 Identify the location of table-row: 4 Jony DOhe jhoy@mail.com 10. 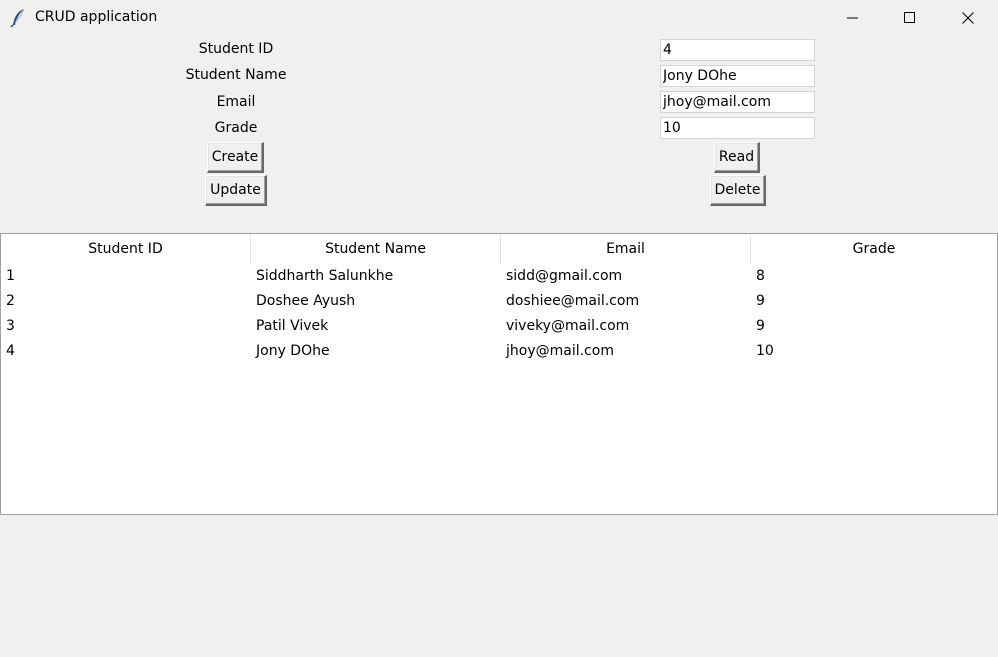
(499, 351).